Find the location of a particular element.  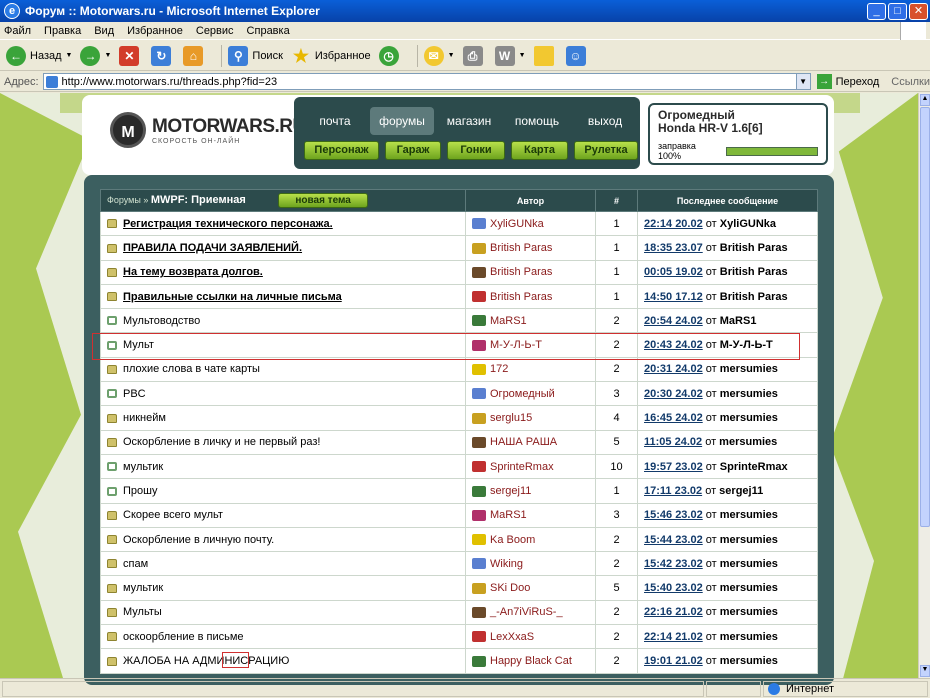

last-post-time-link: 20:54 24.02 is located at coordinates (673, 321).